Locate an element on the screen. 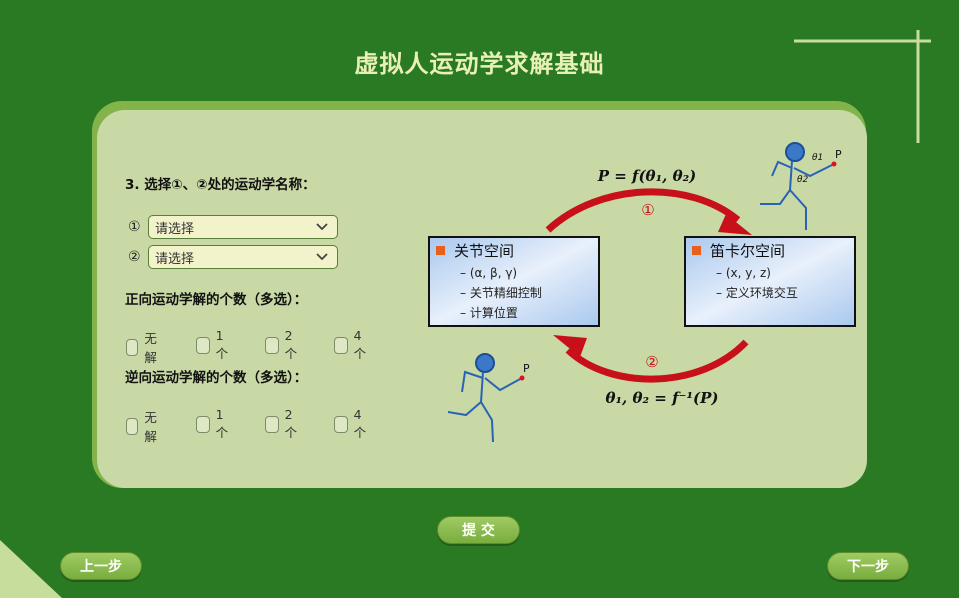 The width and height of the screenshot is (959, 598). stick-figure-icon is located at coordinates (485, 398).